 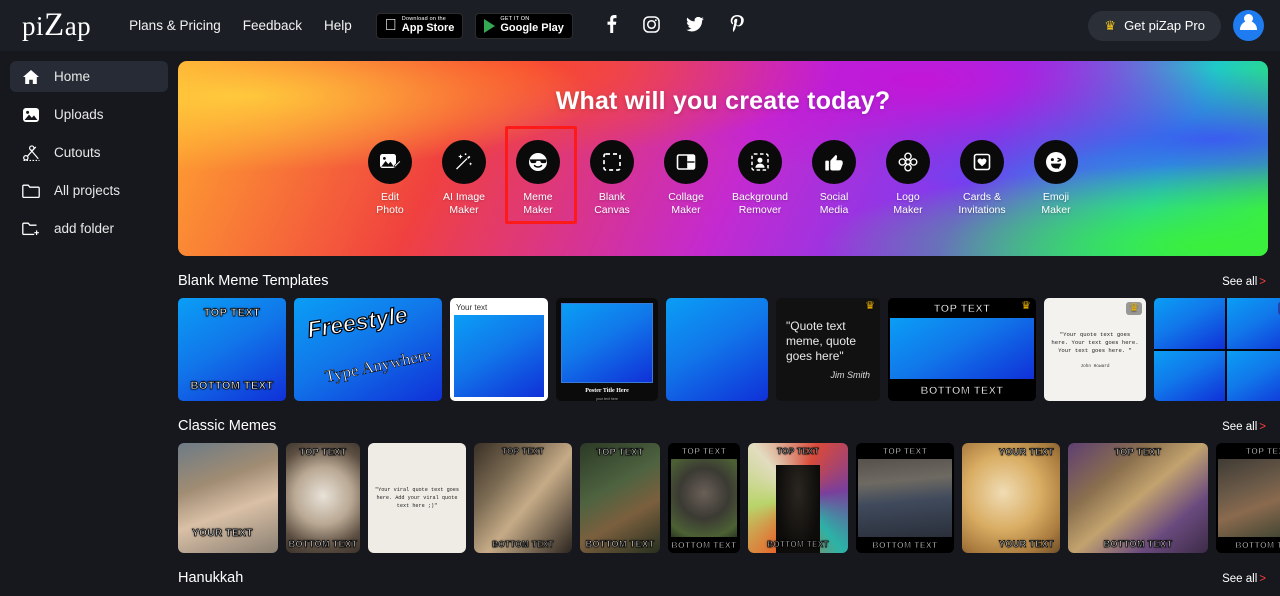 What do you see at coordinates (538, 162) in the screenshot?
I see `meme-face-icon` at bounding box center [538, 162].